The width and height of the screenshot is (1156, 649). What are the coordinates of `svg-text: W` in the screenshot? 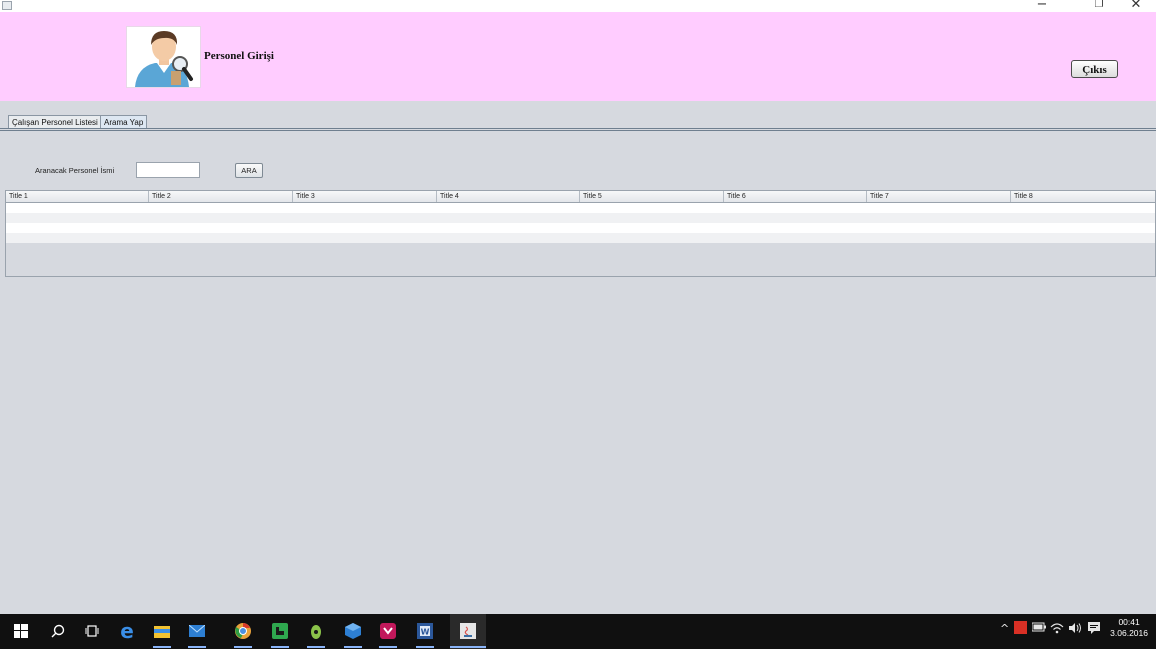 It's located at (425, 632).